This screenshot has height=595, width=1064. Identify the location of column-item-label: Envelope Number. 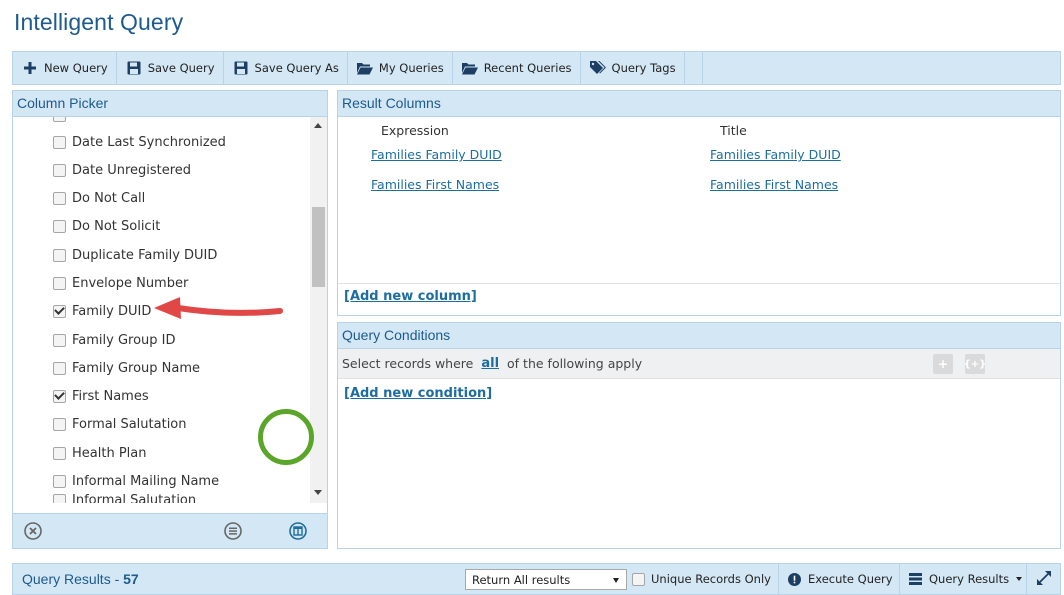
(130, 283).